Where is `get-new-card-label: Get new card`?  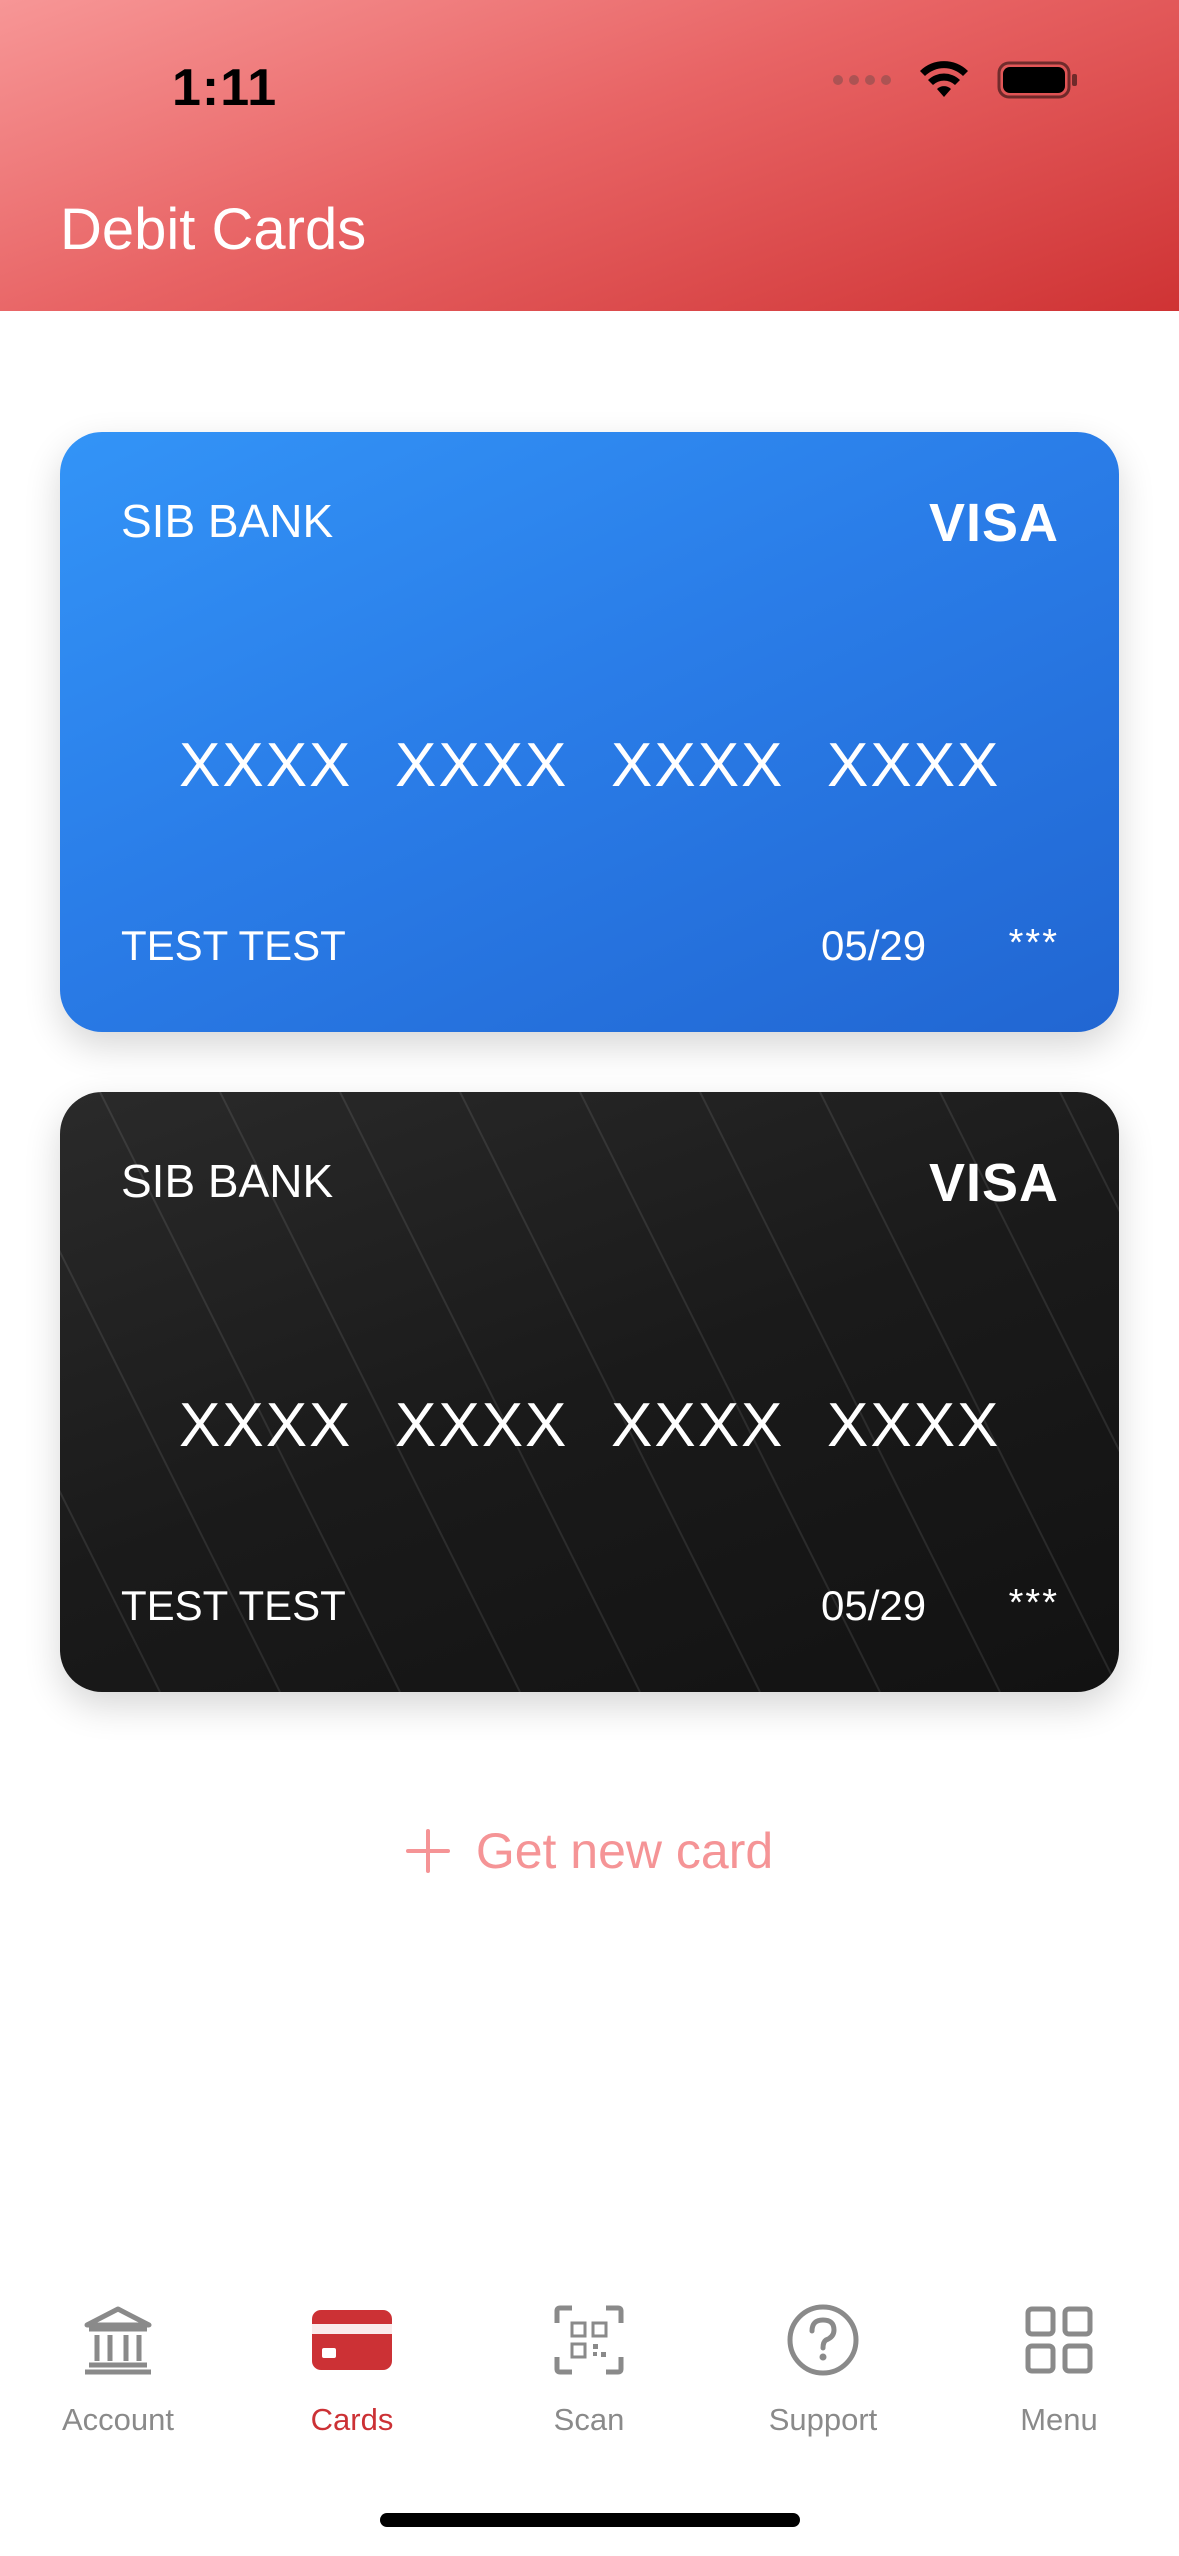
get-new-card-label: Get new card is located at coordinates (624, 1851).